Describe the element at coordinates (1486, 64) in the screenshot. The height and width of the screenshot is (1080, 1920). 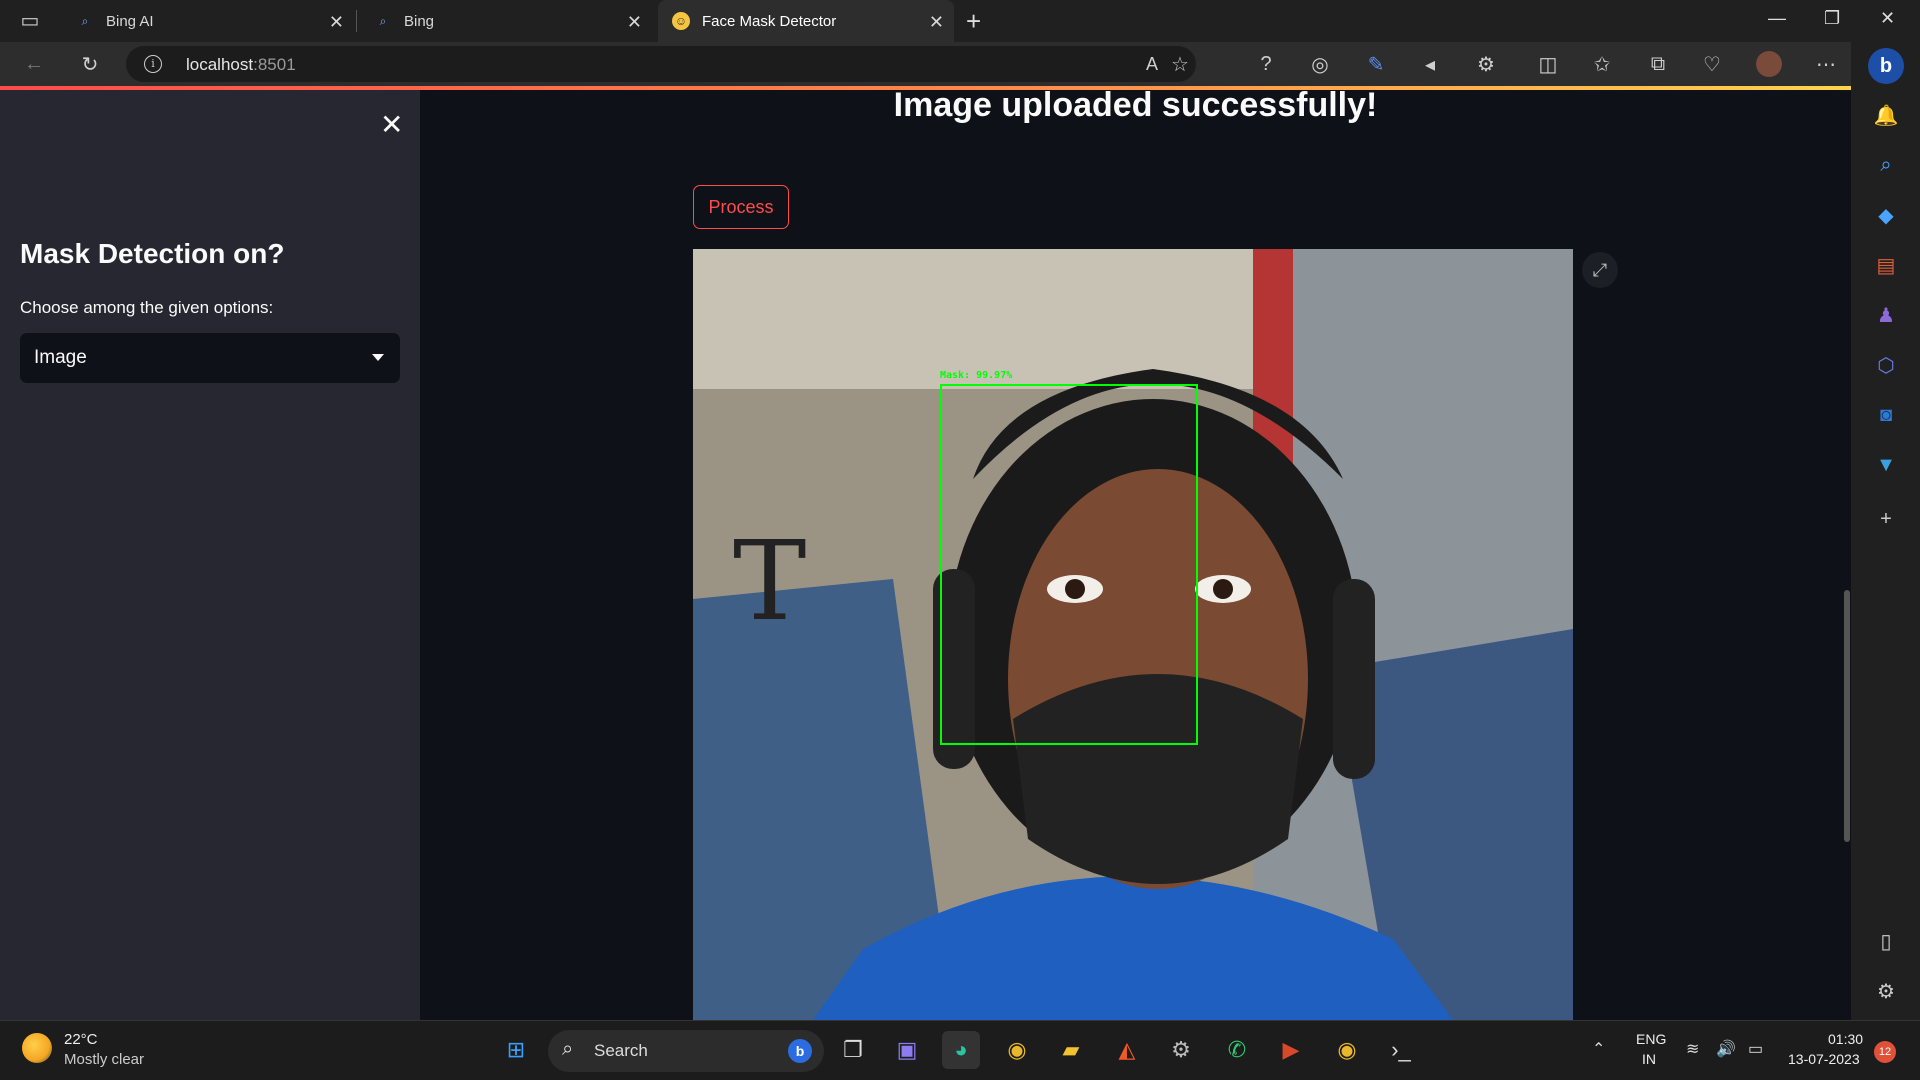
I see `extensions-puzzle-icon: ⚙` at that location.